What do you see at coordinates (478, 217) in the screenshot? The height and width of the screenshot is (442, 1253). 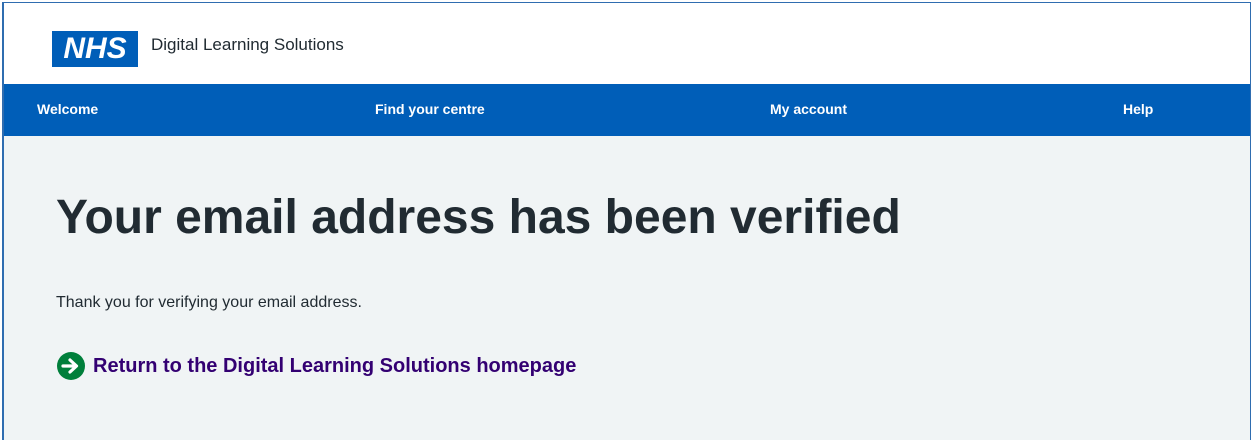 I see `page-title: Your email address has been verified` at bounding box center [478, 217].